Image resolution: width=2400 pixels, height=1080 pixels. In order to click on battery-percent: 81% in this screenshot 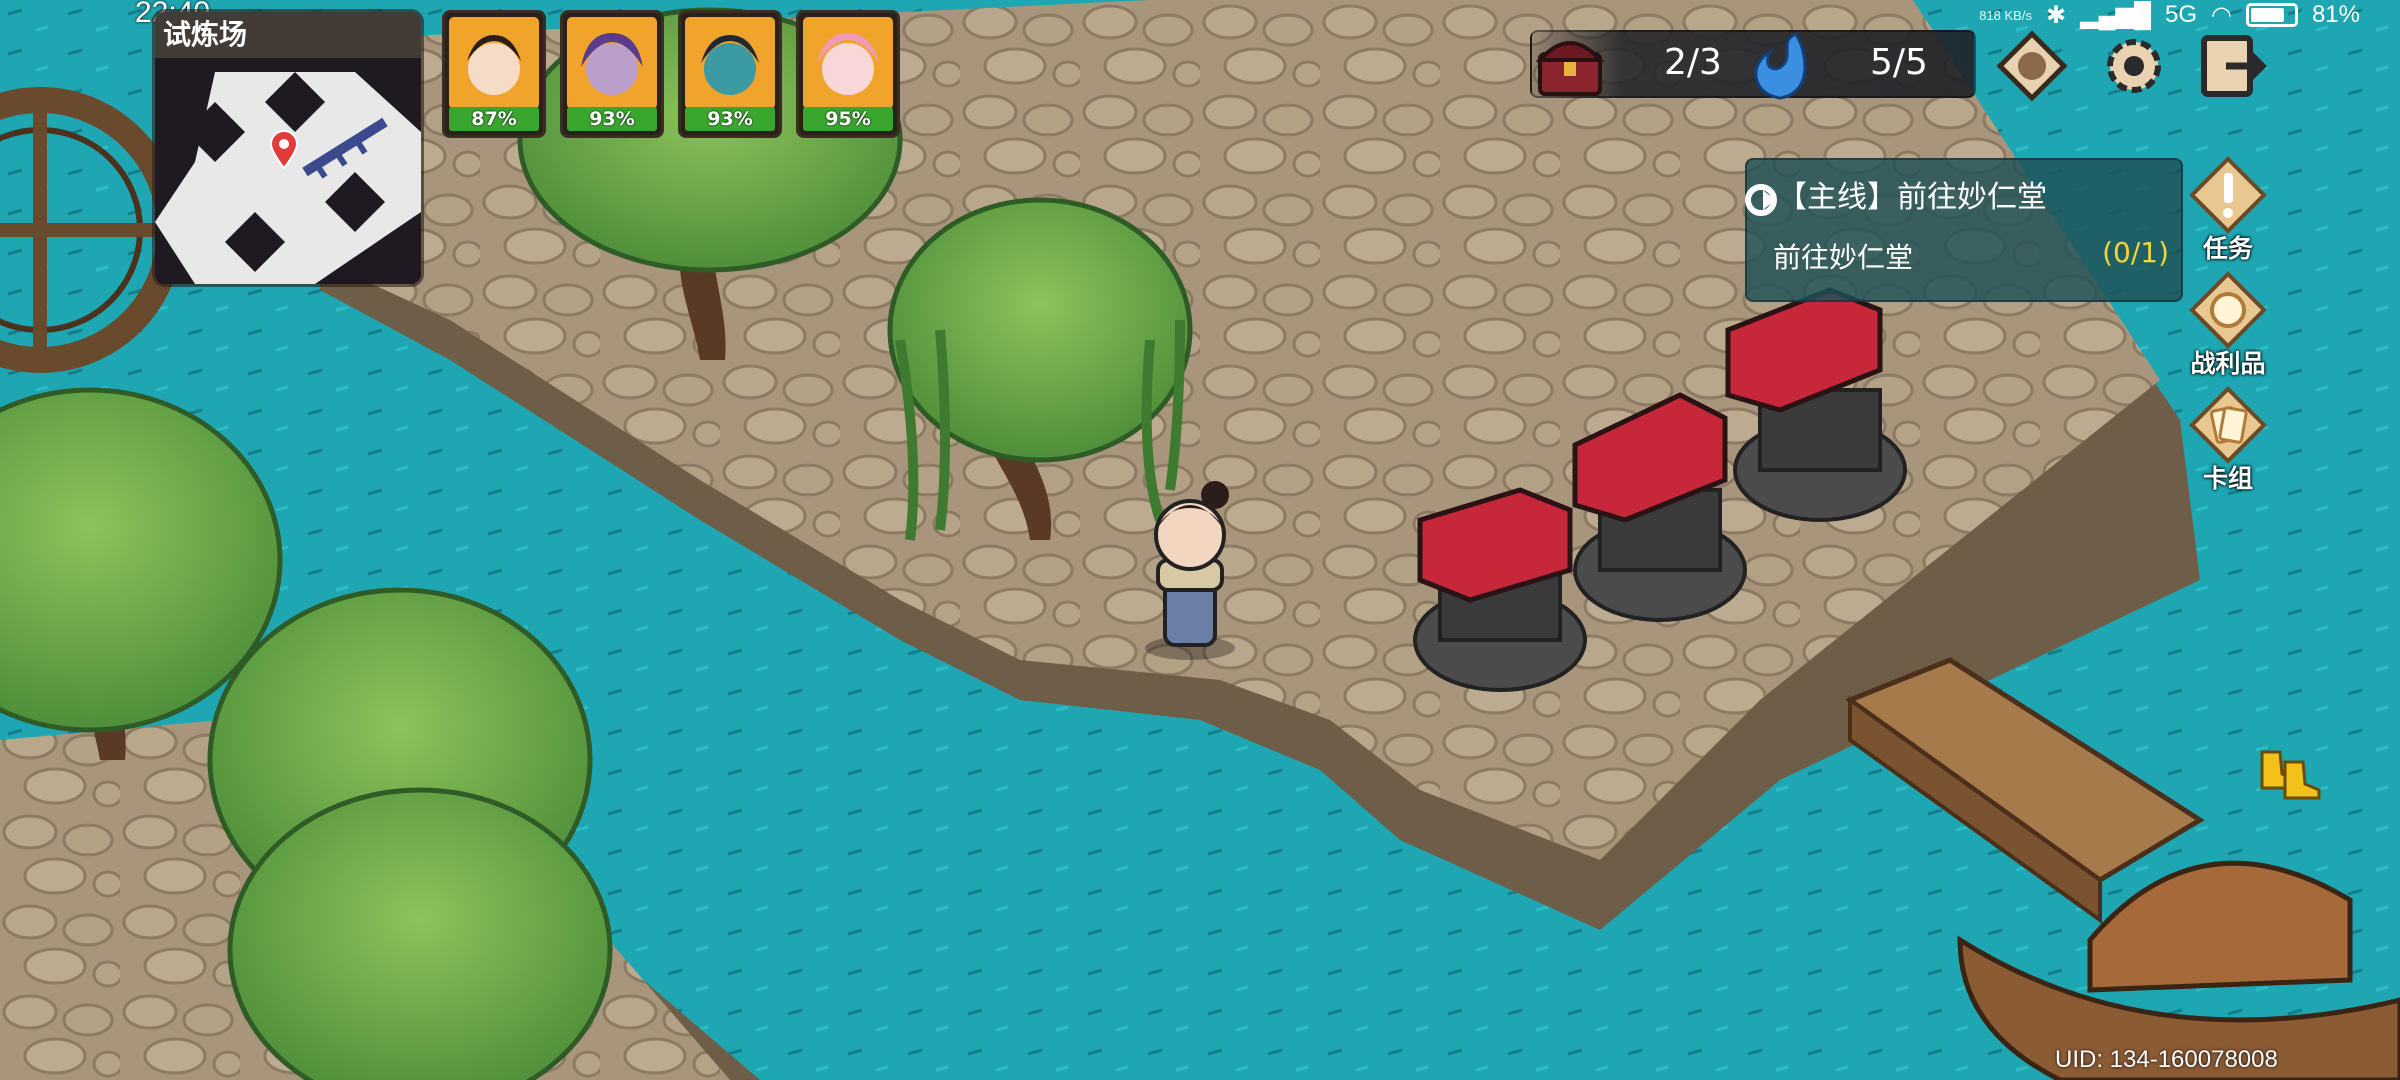, I will do `click(2335, 14)`.